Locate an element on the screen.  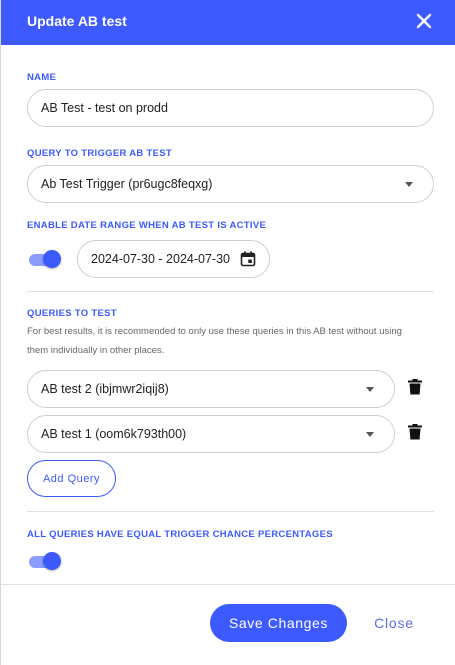
date-range-toggle is located at coordinates (45, 260).